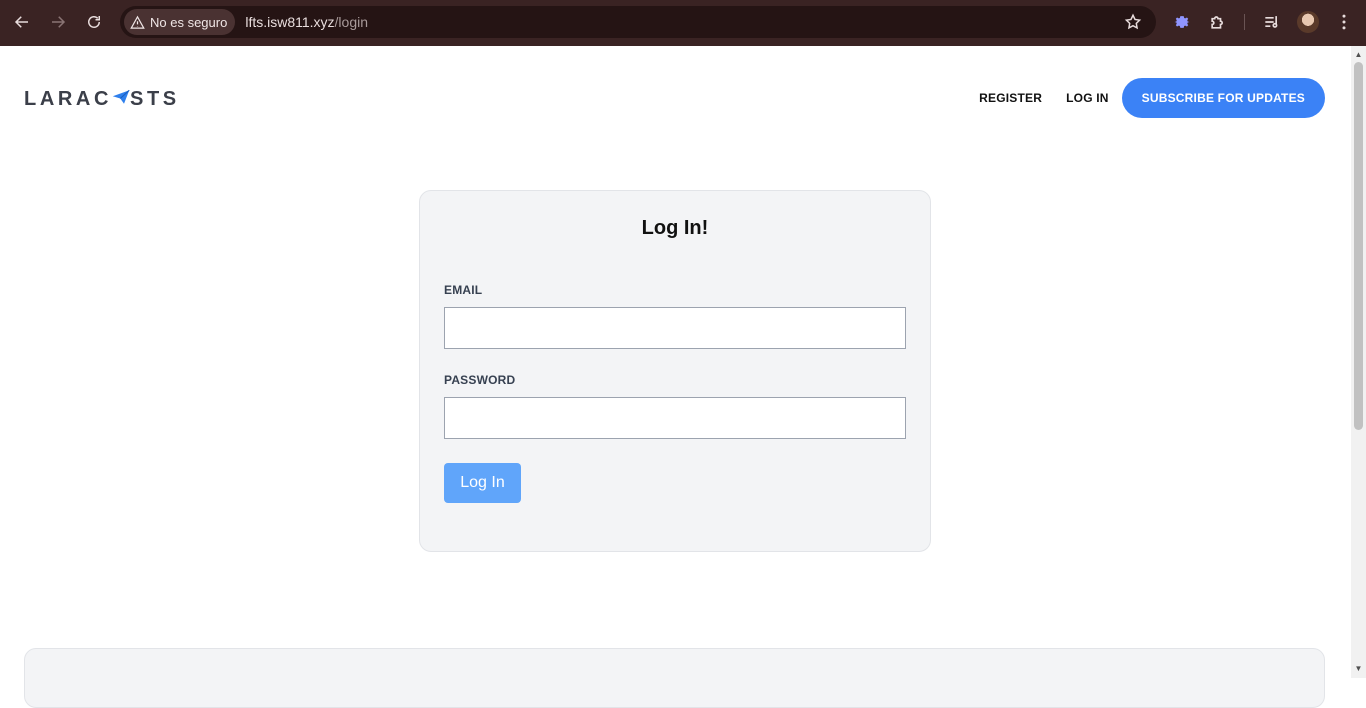 The width and height of the screenshot is (1366, 708). I want to click on site-logo: LARAC STS, so click(102, 99).